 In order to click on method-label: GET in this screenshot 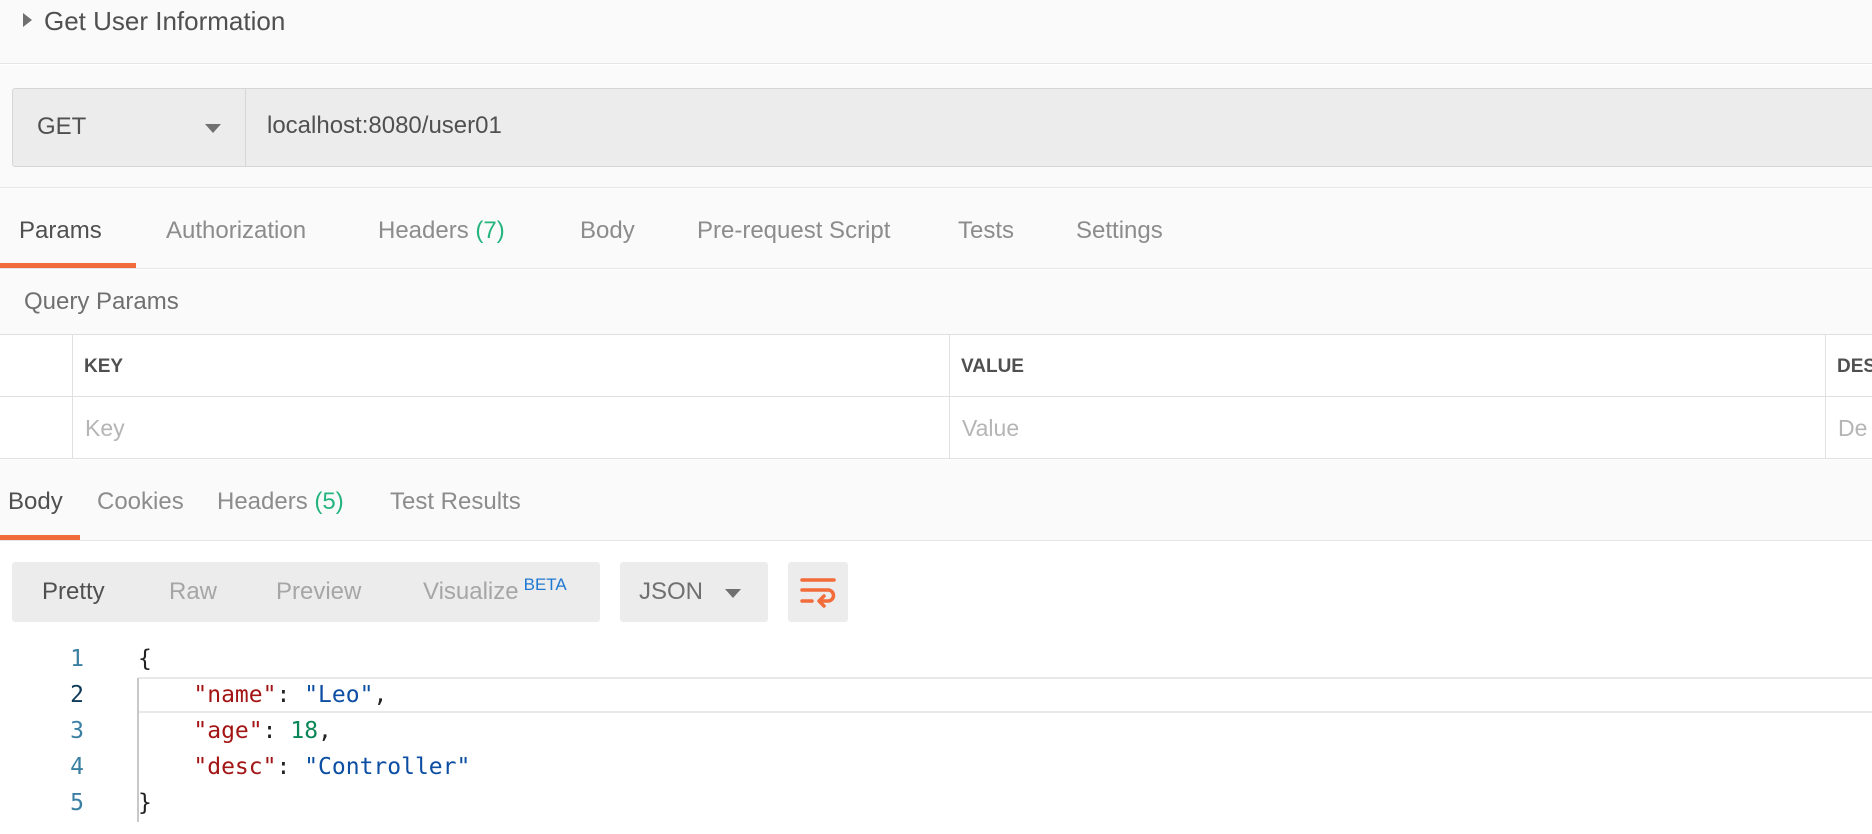, I will do `click(62, 126)`.